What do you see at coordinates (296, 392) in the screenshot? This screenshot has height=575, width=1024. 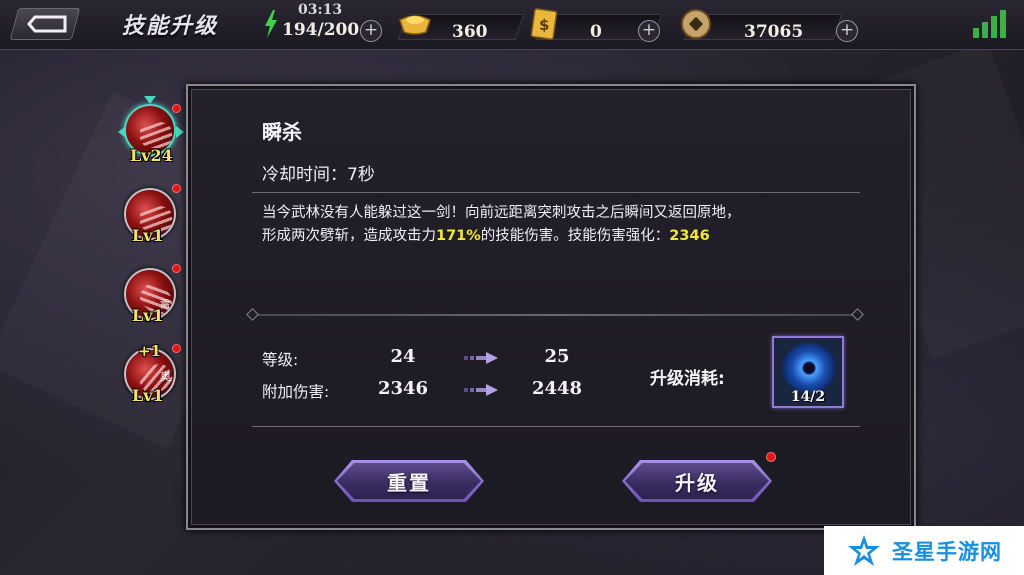 I see `damage-label: 附加伤害:` at bounding box center [296, 392].